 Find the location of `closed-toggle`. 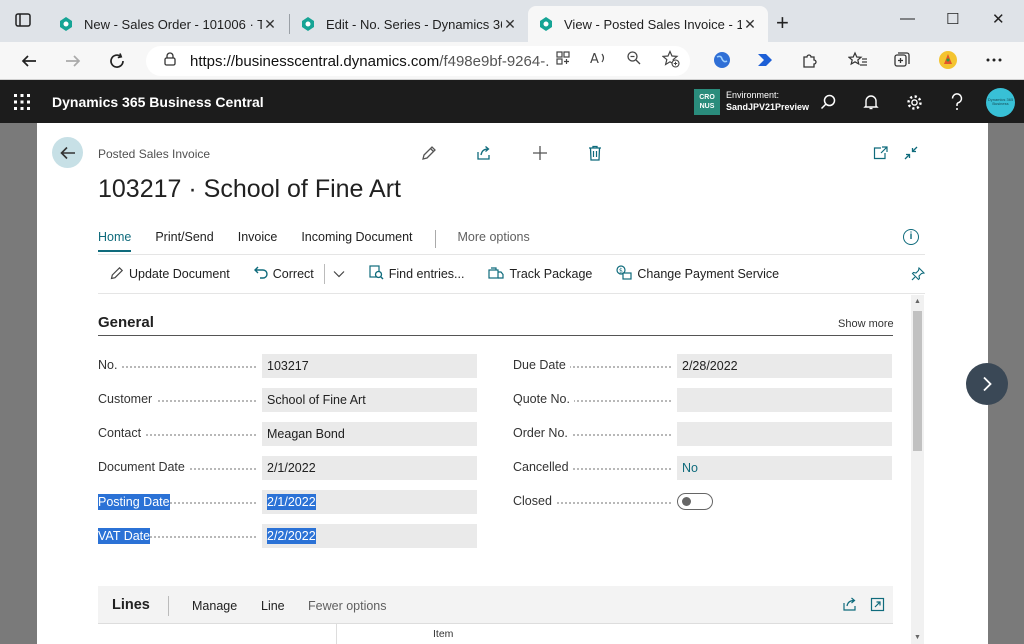

closed-toggle is located at coordinates (695, 501).